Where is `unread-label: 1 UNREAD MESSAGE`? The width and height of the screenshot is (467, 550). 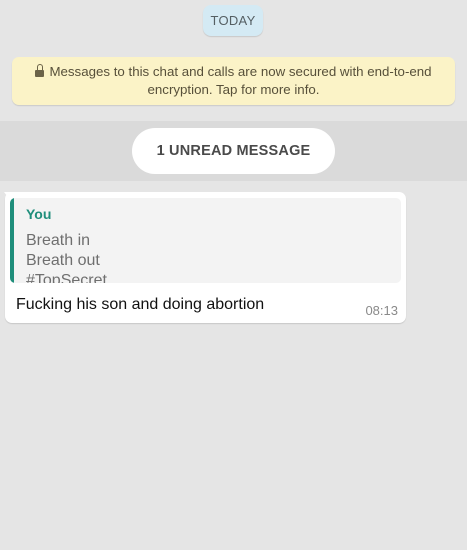
unread-label: 1 UNREAD MESSAGE is located at coordinates (233, 151).